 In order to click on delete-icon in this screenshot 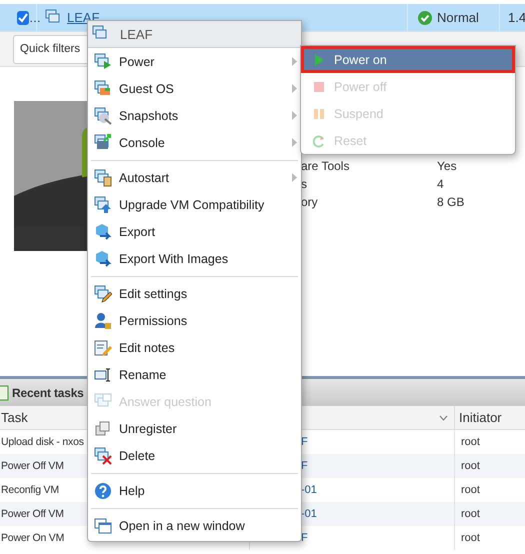, I will do `click(103, 455)`.